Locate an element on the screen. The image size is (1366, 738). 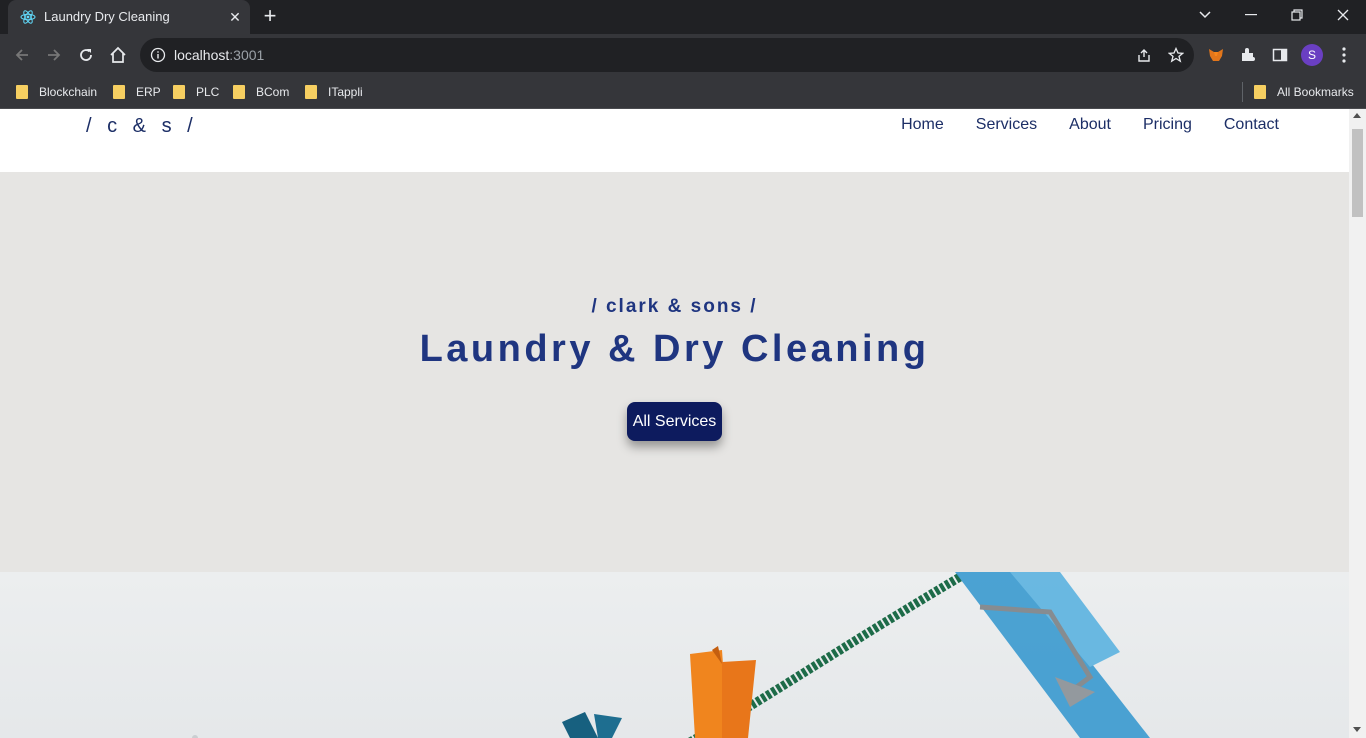
scroll-thumb is located at coordinates (1357, 173).